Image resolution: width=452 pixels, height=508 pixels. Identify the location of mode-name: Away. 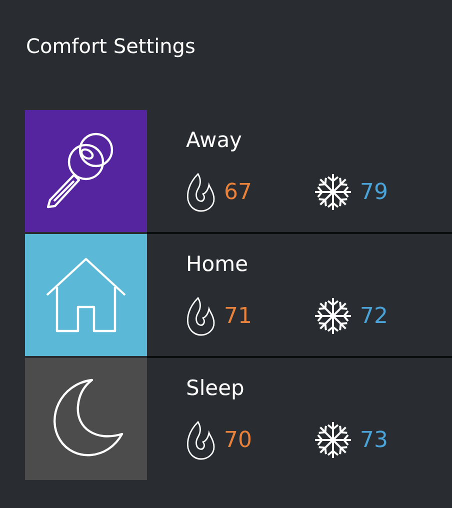
(214, 140).